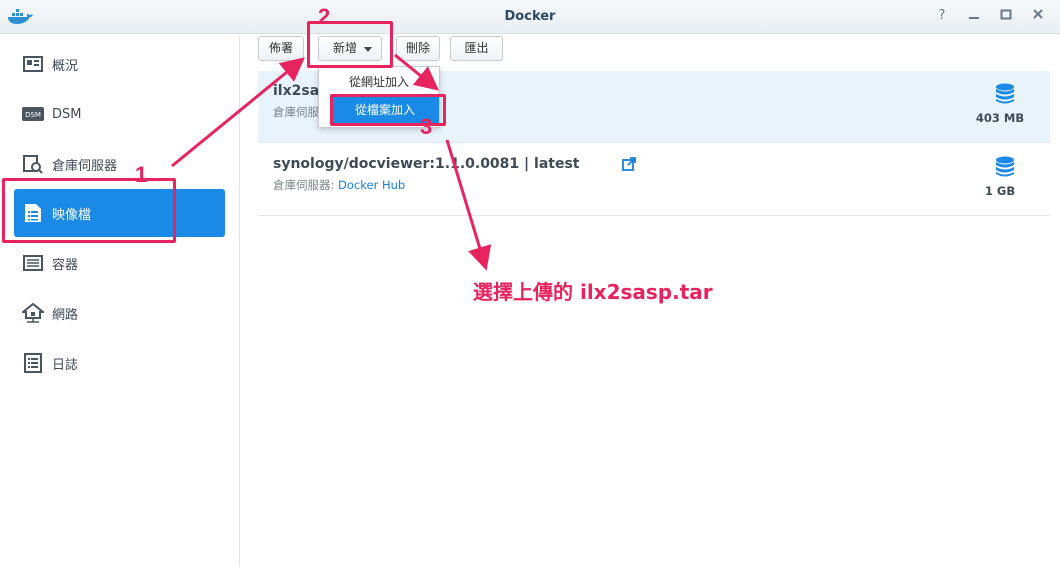  Describe the element at coordinates (89, 210) in the screenshot. I see `annotation-box-step1` at that location.